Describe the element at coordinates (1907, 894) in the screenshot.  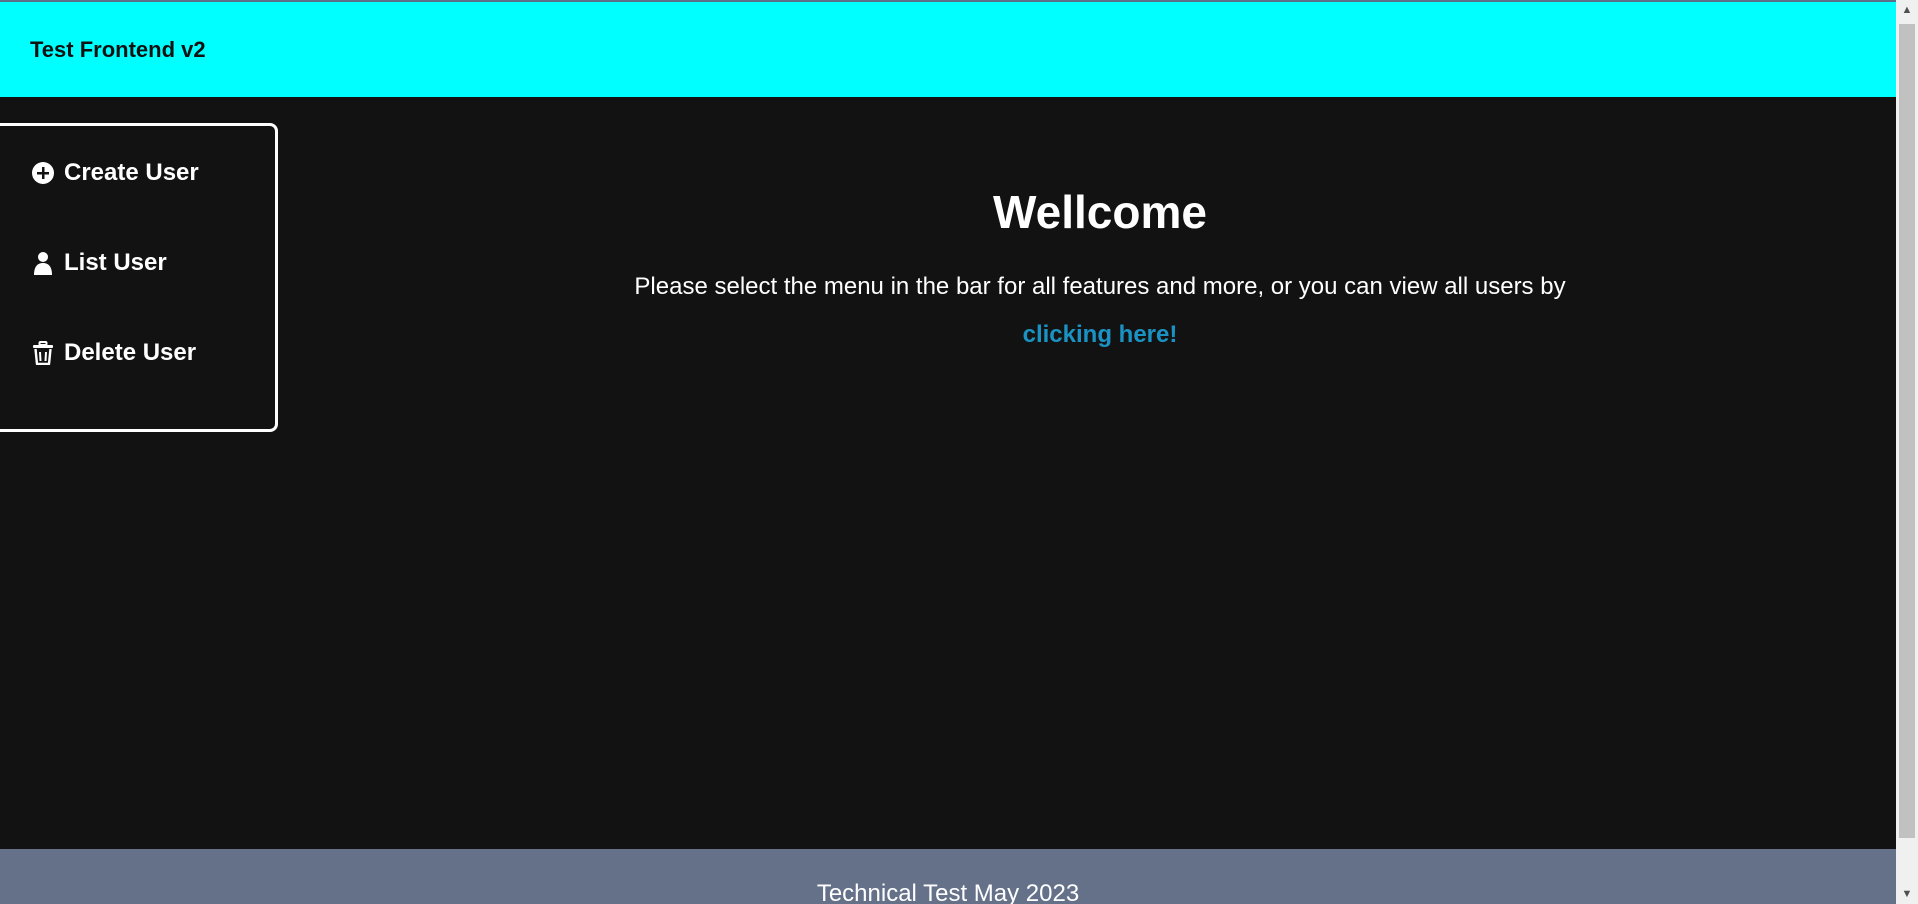
I see `scroll-down-arrow-icon: ▼` at that location.